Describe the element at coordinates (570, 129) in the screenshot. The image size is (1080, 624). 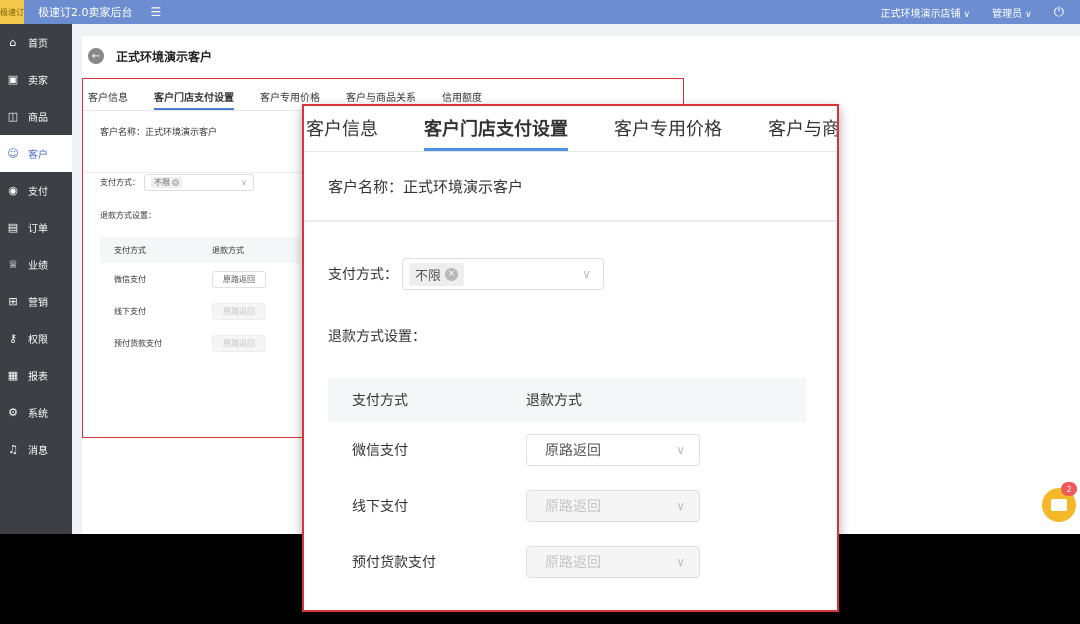
I see `zoom-tab-bar: 客户信息 客户门店支付设置 客户专用价格 客户与商` at that location.